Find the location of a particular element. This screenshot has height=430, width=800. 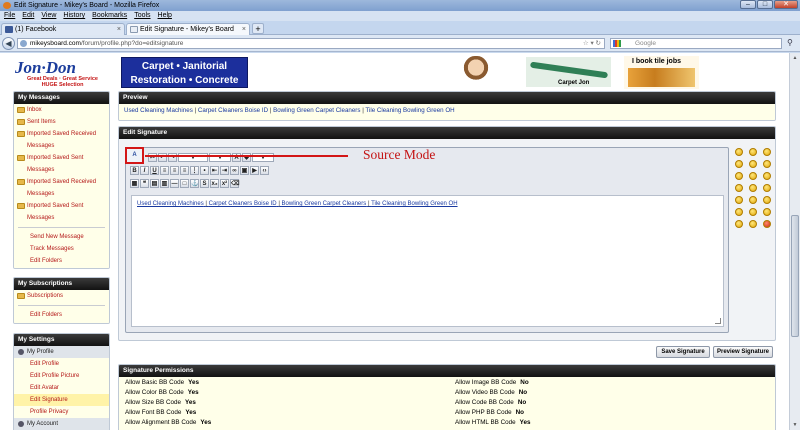

menu-file: File is located at coordinates (9, 16).